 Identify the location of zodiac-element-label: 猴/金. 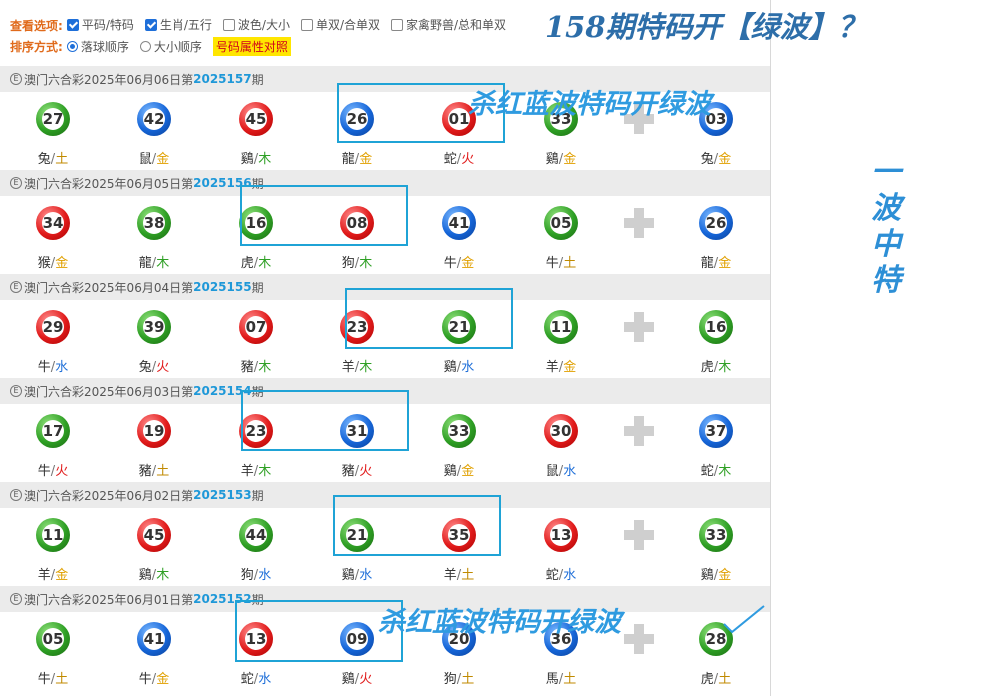
(53, 261).